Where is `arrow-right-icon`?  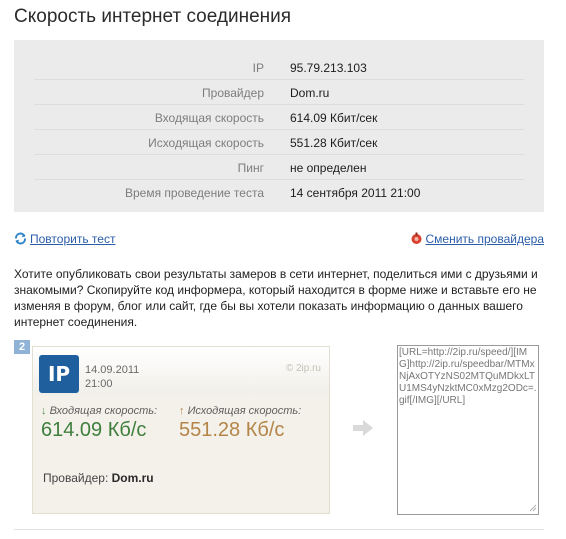 arrow-right-icon is located at coordinates (363, 428).